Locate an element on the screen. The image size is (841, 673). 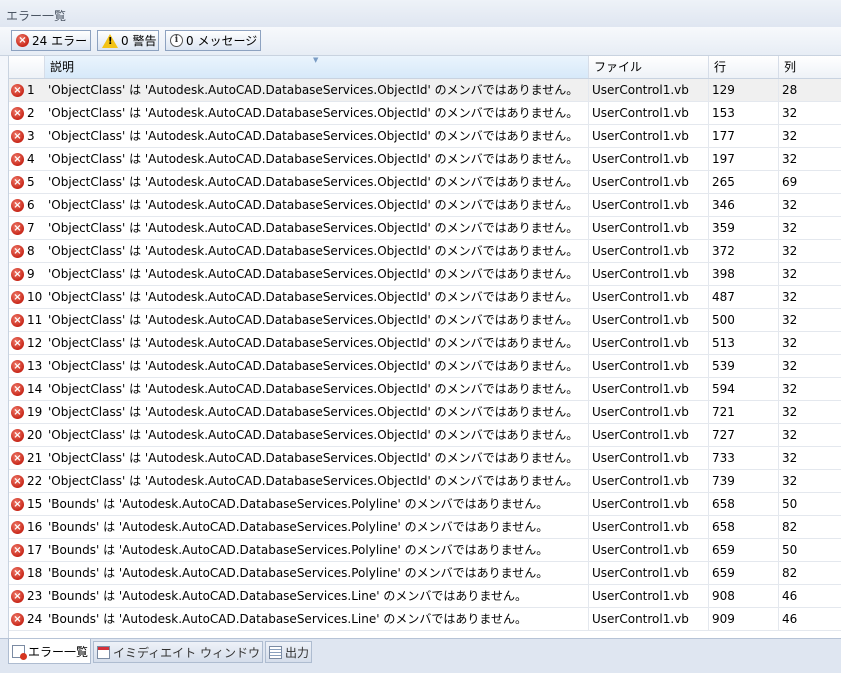
tab-immediate-window: イミディエイト ウィンドウ is located at coordinates (178, 652).